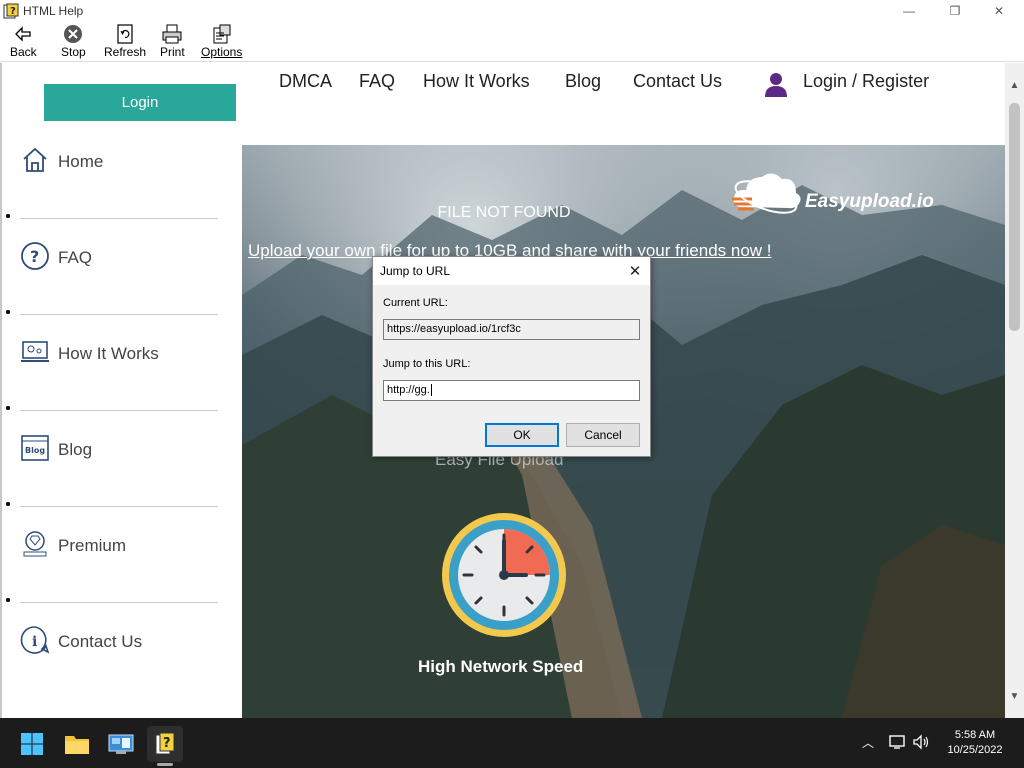 This screenshot has height=768, width=1024. I want to click on jump-url-input: http://gg., so click(511, 390).